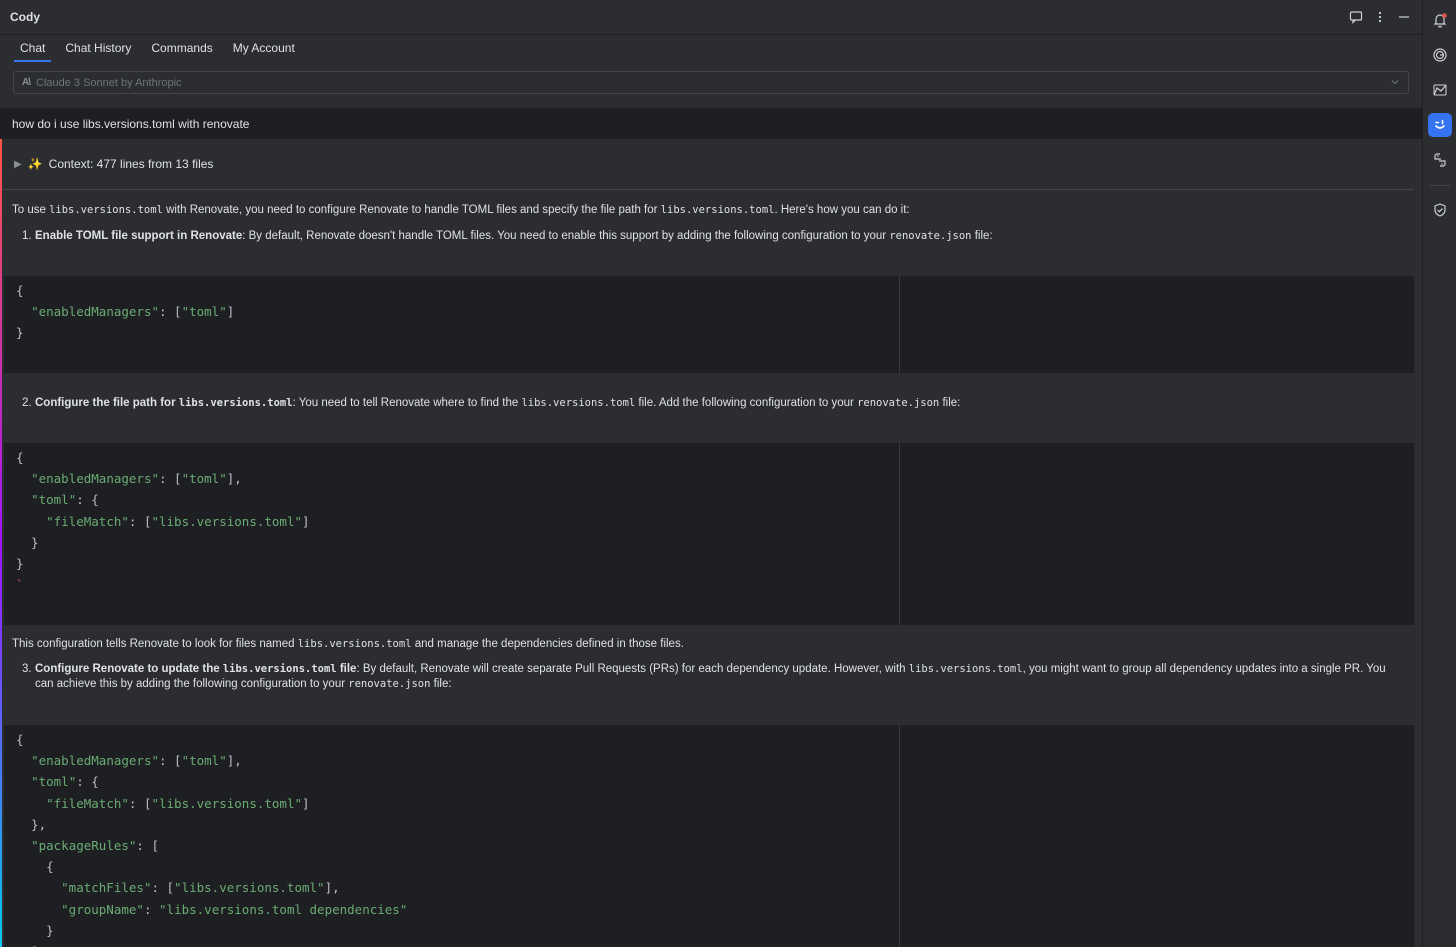  What do you see at coordinates (133, 312) in the screenshot?
I see `code-line: "enabledManagers": ["toml"]` at bounding box center [133, 312].